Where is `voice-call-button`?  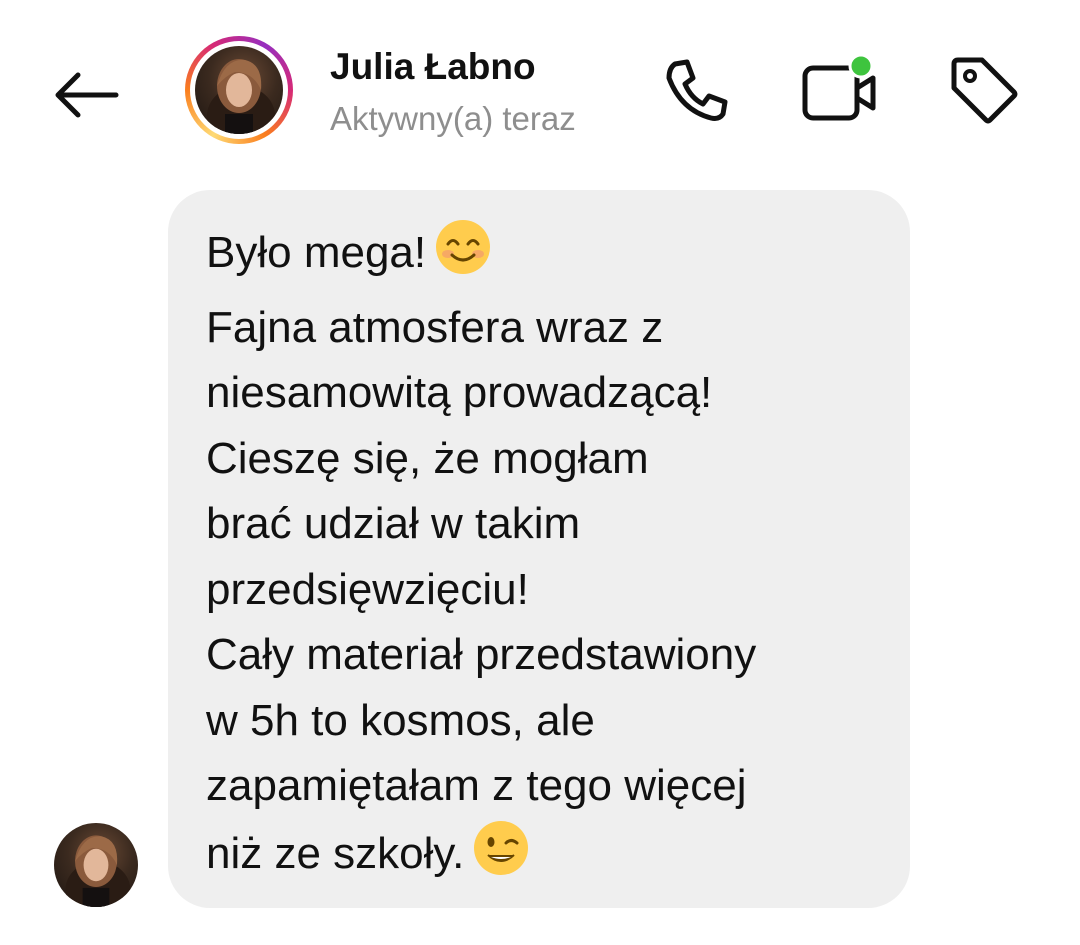 voice-call-button is located at coordinates (697, 90).